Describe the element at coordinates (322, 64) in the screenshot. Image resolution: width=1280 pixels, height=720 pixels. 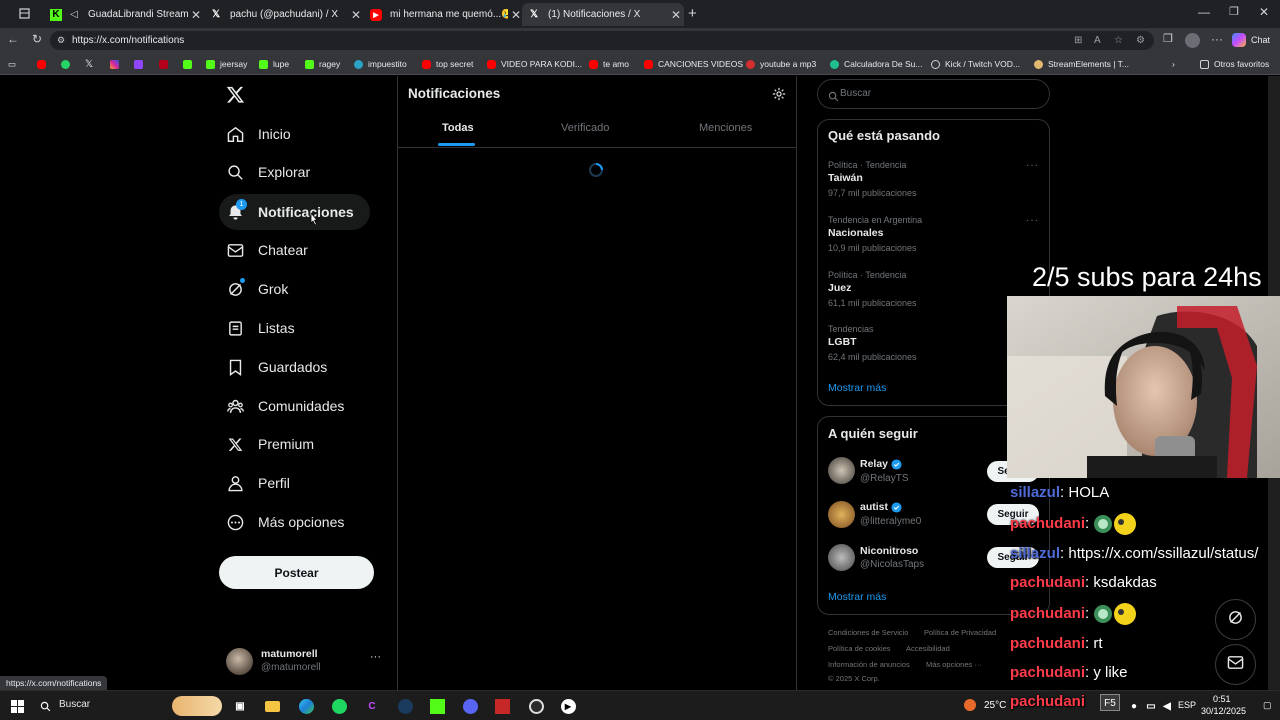
I see `bookmark-item: ragey` at that location.